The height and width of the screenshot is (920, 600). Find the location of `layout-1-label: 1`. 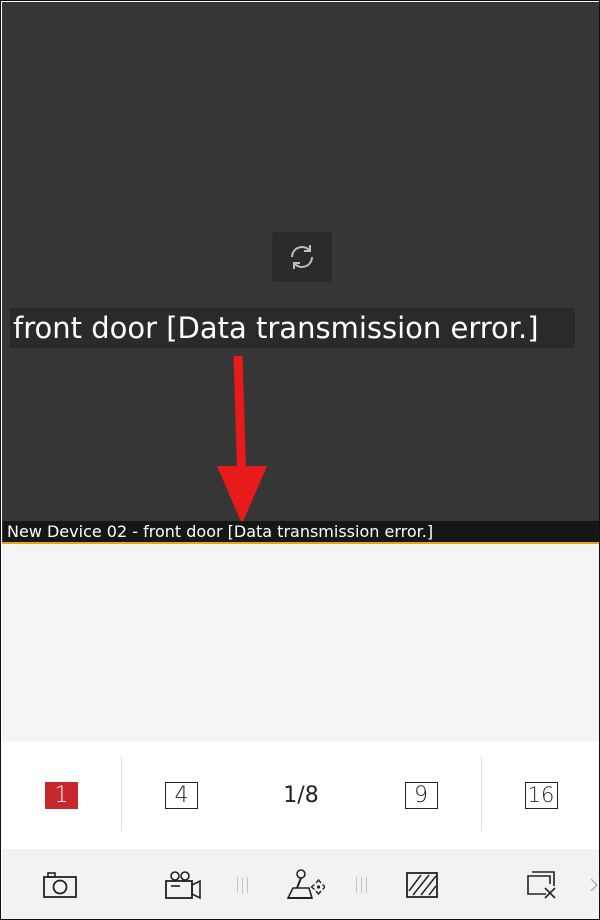

layout-1-label: 1 is located at coordinates (61, 795).